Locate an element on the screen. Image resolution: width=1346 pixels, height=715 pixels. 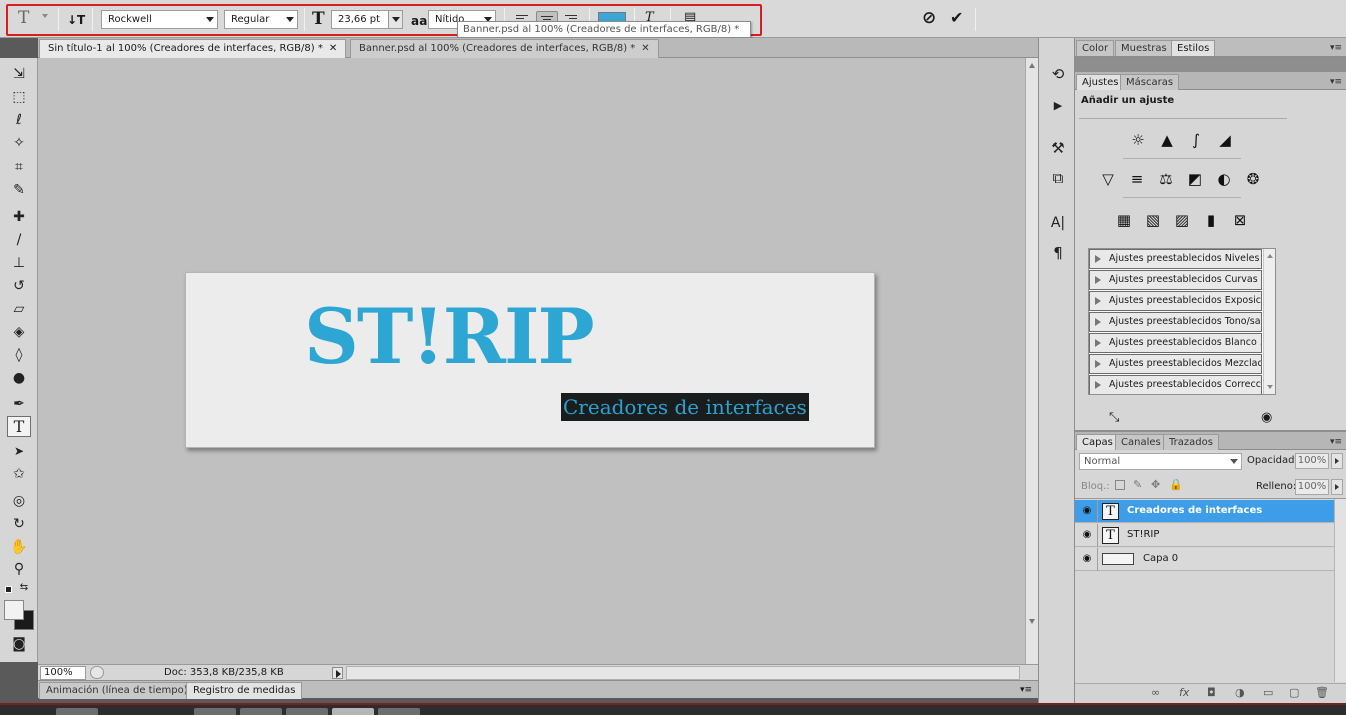
adjustment-layer-icon: ◑ is located at coordinates (1240, 692).